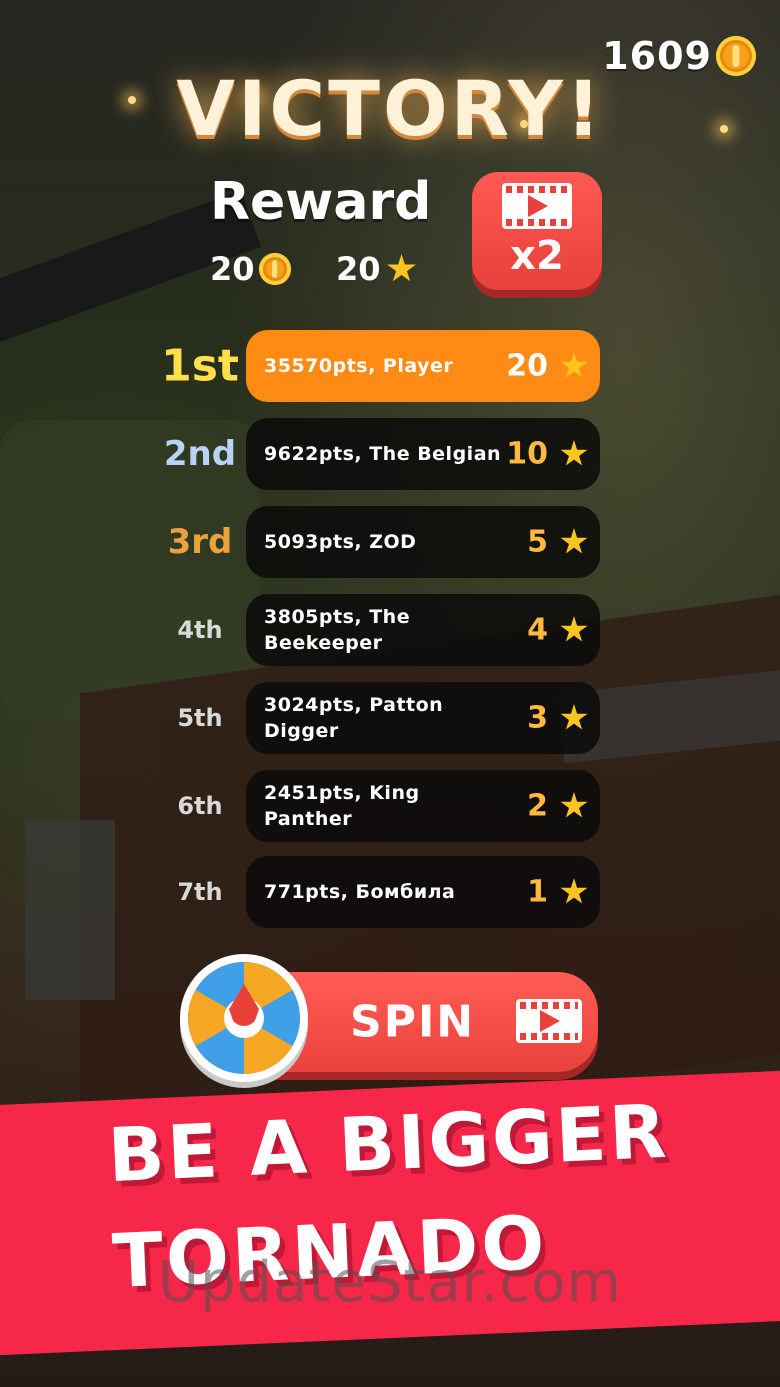  I want to click on leaderboard-row: 6th 2451pts, King Panther 2, so click(390, 806).